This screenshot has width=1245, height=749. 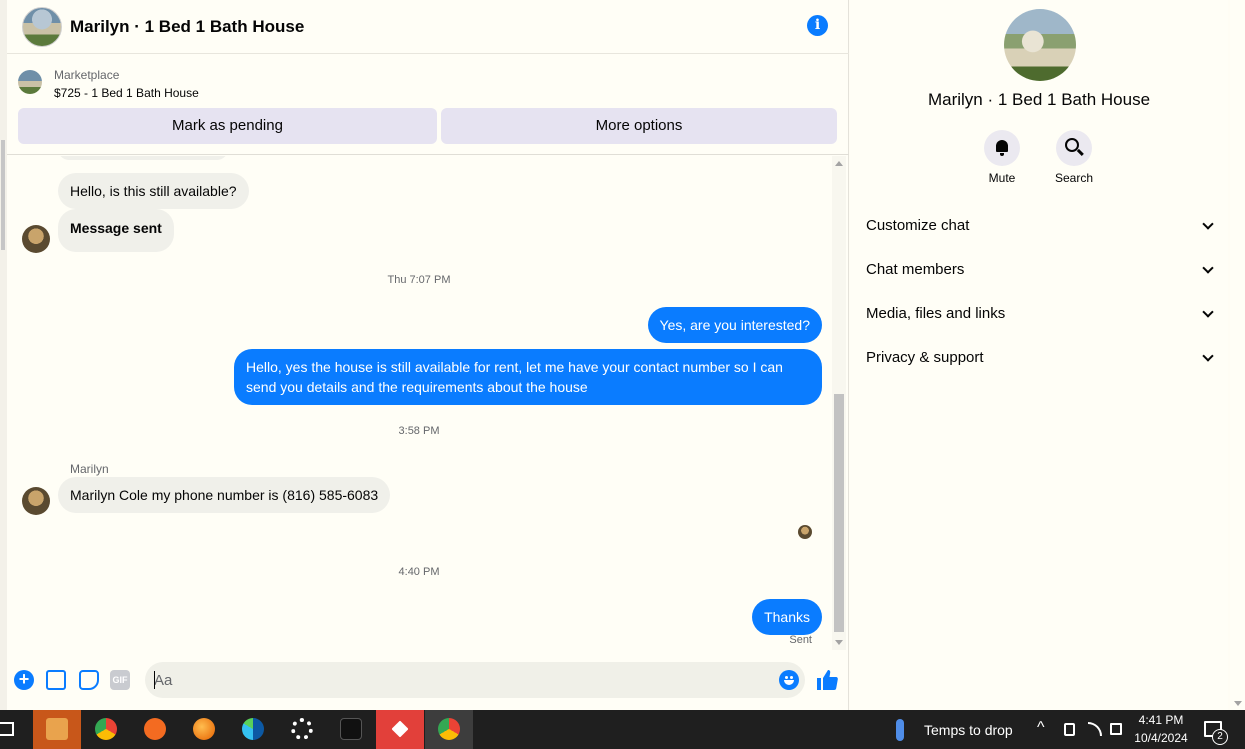 I want to click on gear-icon, so click(x=302, y=729).